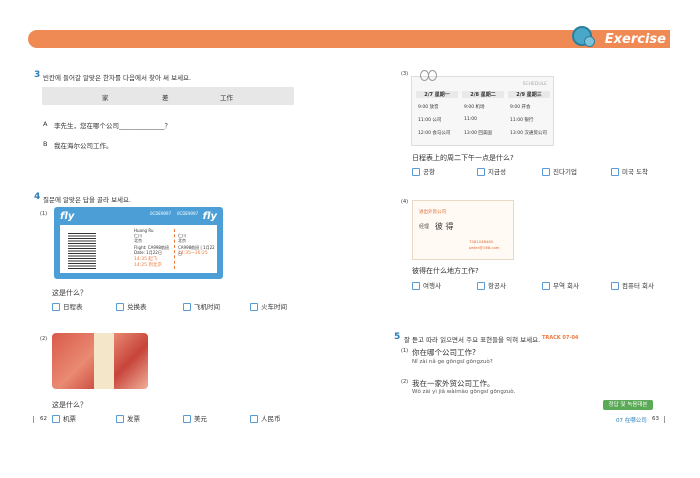 This screenshot has width=700, height=478. I want to click on q3-instruction: 빈칸에 들어갈 알맞은 한자를 다음에서 찾아 써 보세요., so click(117, 78).